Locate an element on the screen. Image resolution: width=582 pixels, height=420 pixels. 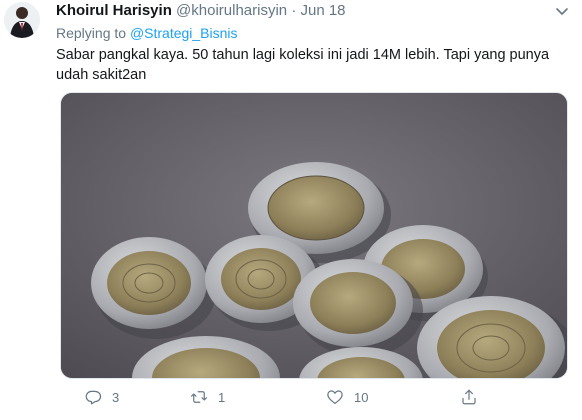
reply-icon is located at coordinates (93, 397).